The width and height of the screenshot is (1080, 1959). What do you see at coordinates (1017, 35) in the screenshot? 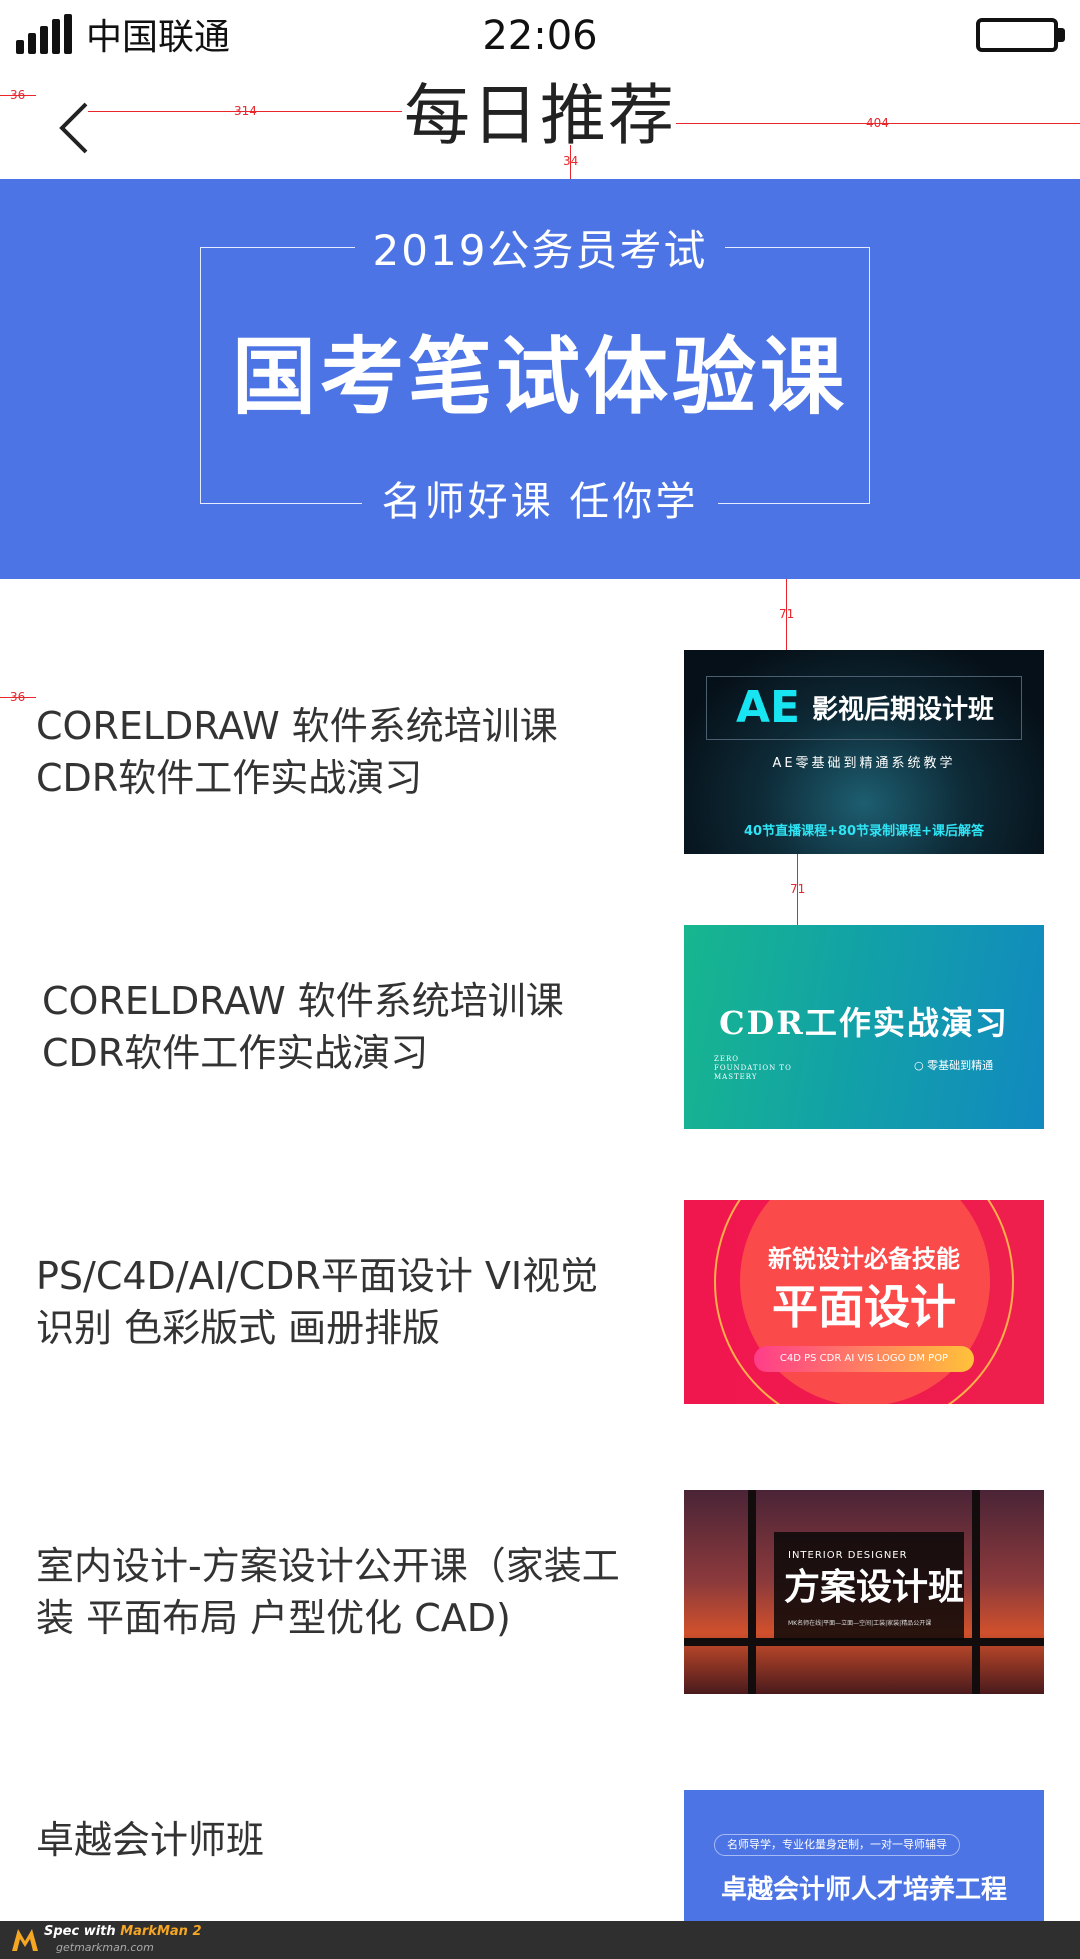
I see `battery-icon` at bounding box center [1017, 35].